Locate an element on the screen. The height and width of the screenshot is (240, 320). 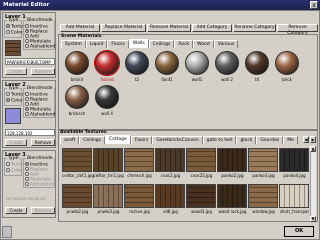
add-category-button: Add Category is located at coordinates (212, 28).